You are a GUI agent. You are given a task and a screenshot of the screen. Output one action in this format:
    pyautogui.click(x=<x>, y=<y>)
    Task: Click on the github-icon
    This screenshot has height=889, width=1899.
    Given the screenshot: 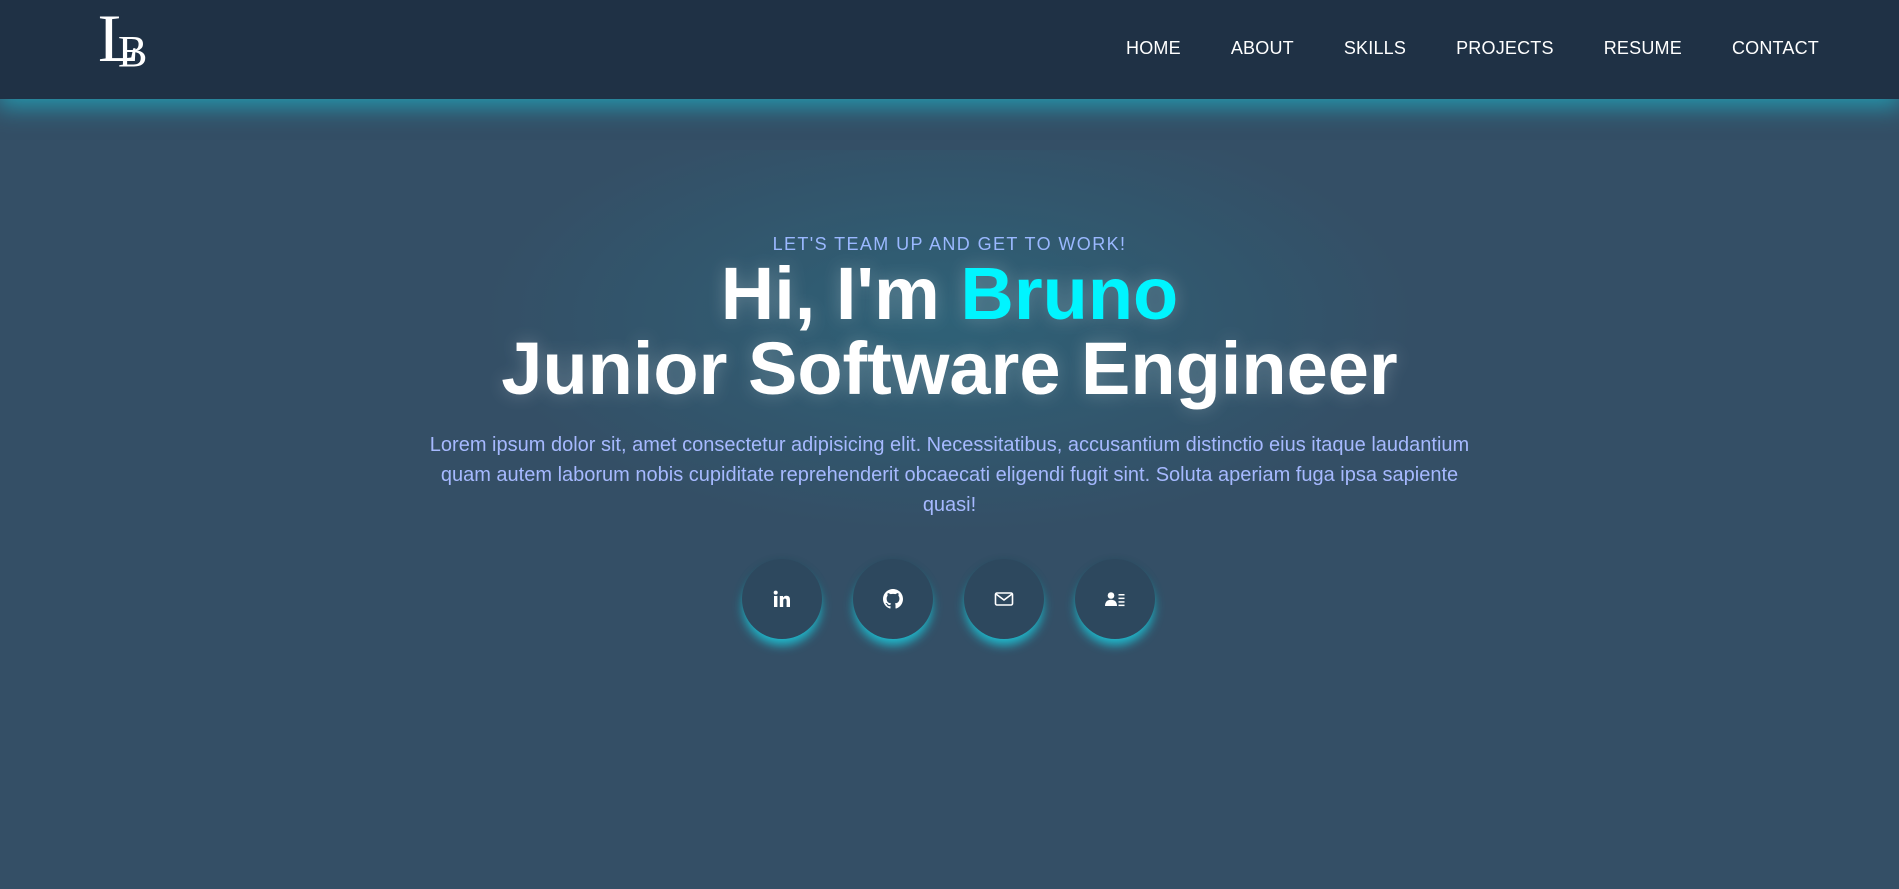 What is the action you would take?
    pyautogui.click(x=893, y=599)
    